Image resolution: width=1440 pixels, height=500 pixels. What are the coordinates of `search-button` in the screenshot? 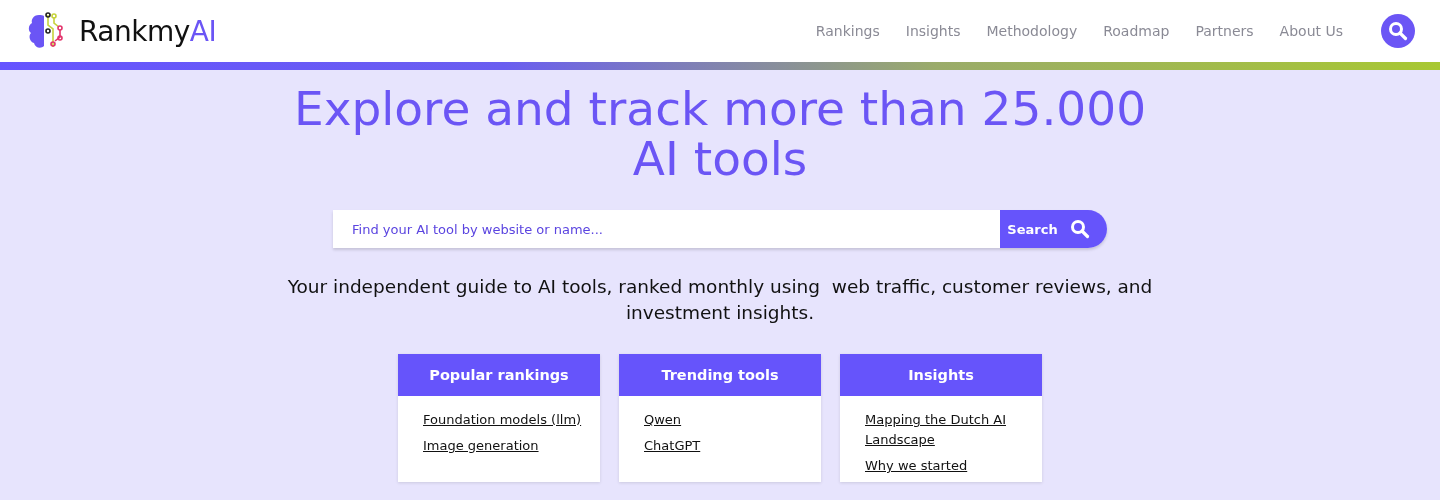 It's located at (1398, 31).